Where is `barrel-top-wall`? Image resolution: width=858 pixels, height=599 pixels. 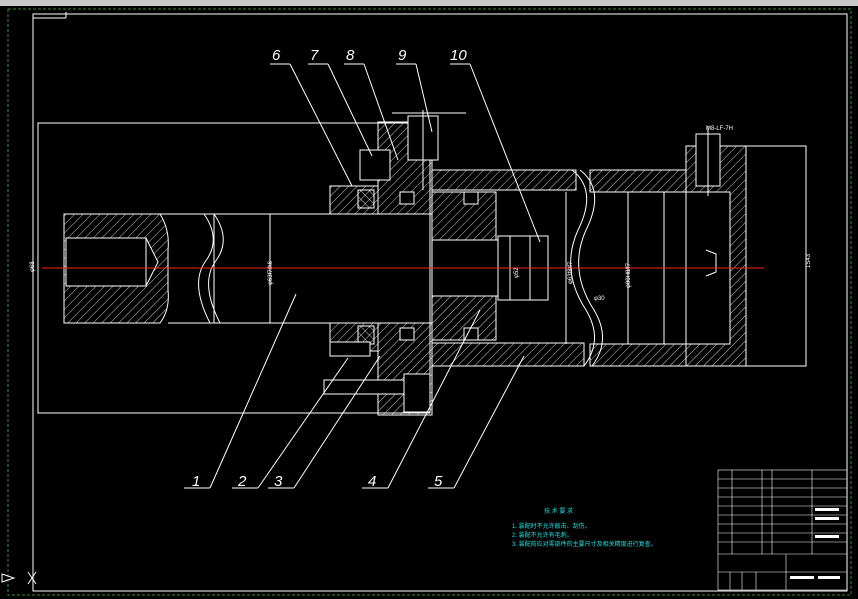 barrel-top-wall is located at coordinates (504, 180).